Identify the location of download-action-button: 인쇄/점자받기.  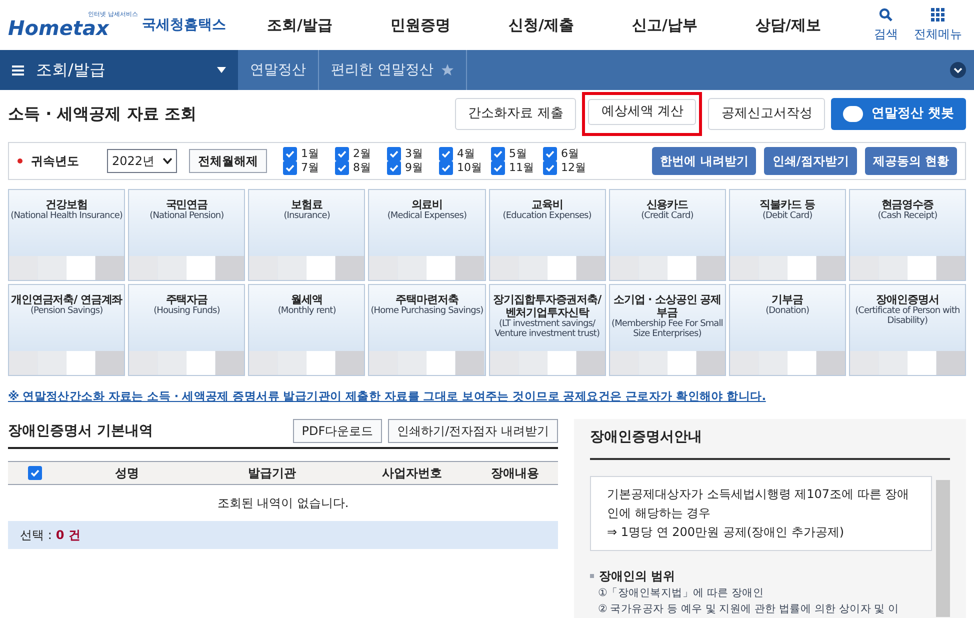
(810, 161).